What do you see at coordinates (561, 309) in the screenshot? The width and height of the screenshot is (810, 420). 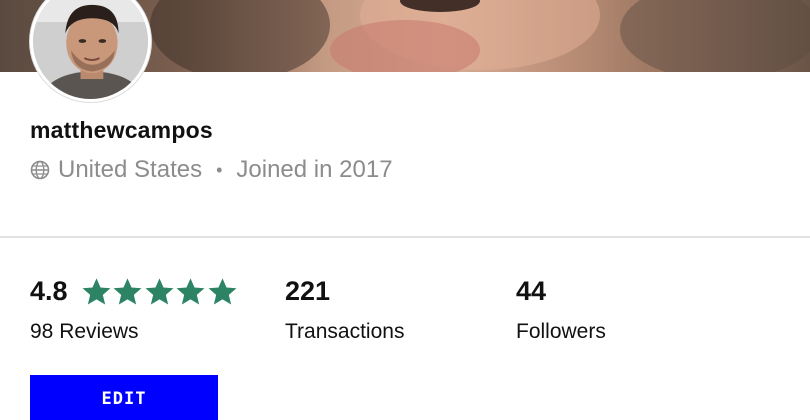 I see `followers-stat: 44 Followers` at bounding box center [561, 309].